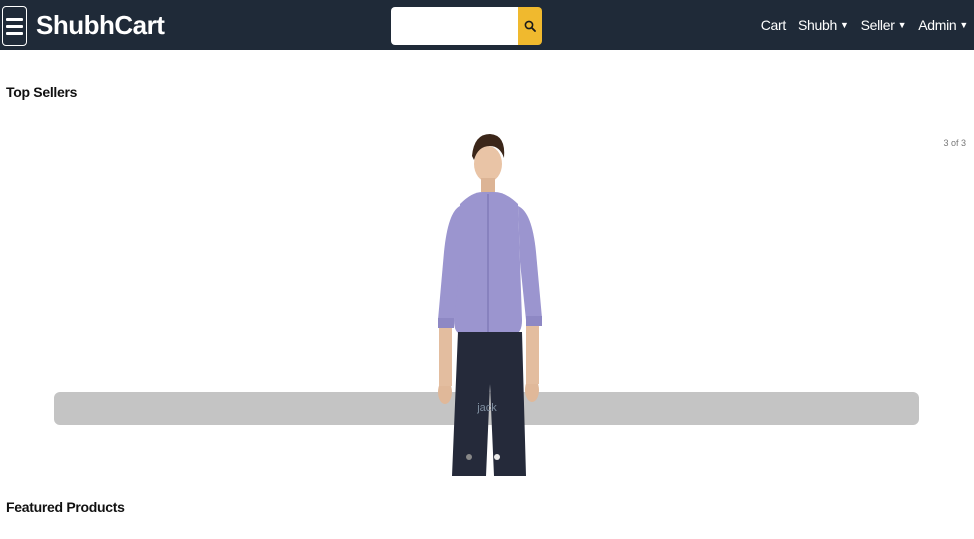  I want to click on search-bar, so click(466, 26).